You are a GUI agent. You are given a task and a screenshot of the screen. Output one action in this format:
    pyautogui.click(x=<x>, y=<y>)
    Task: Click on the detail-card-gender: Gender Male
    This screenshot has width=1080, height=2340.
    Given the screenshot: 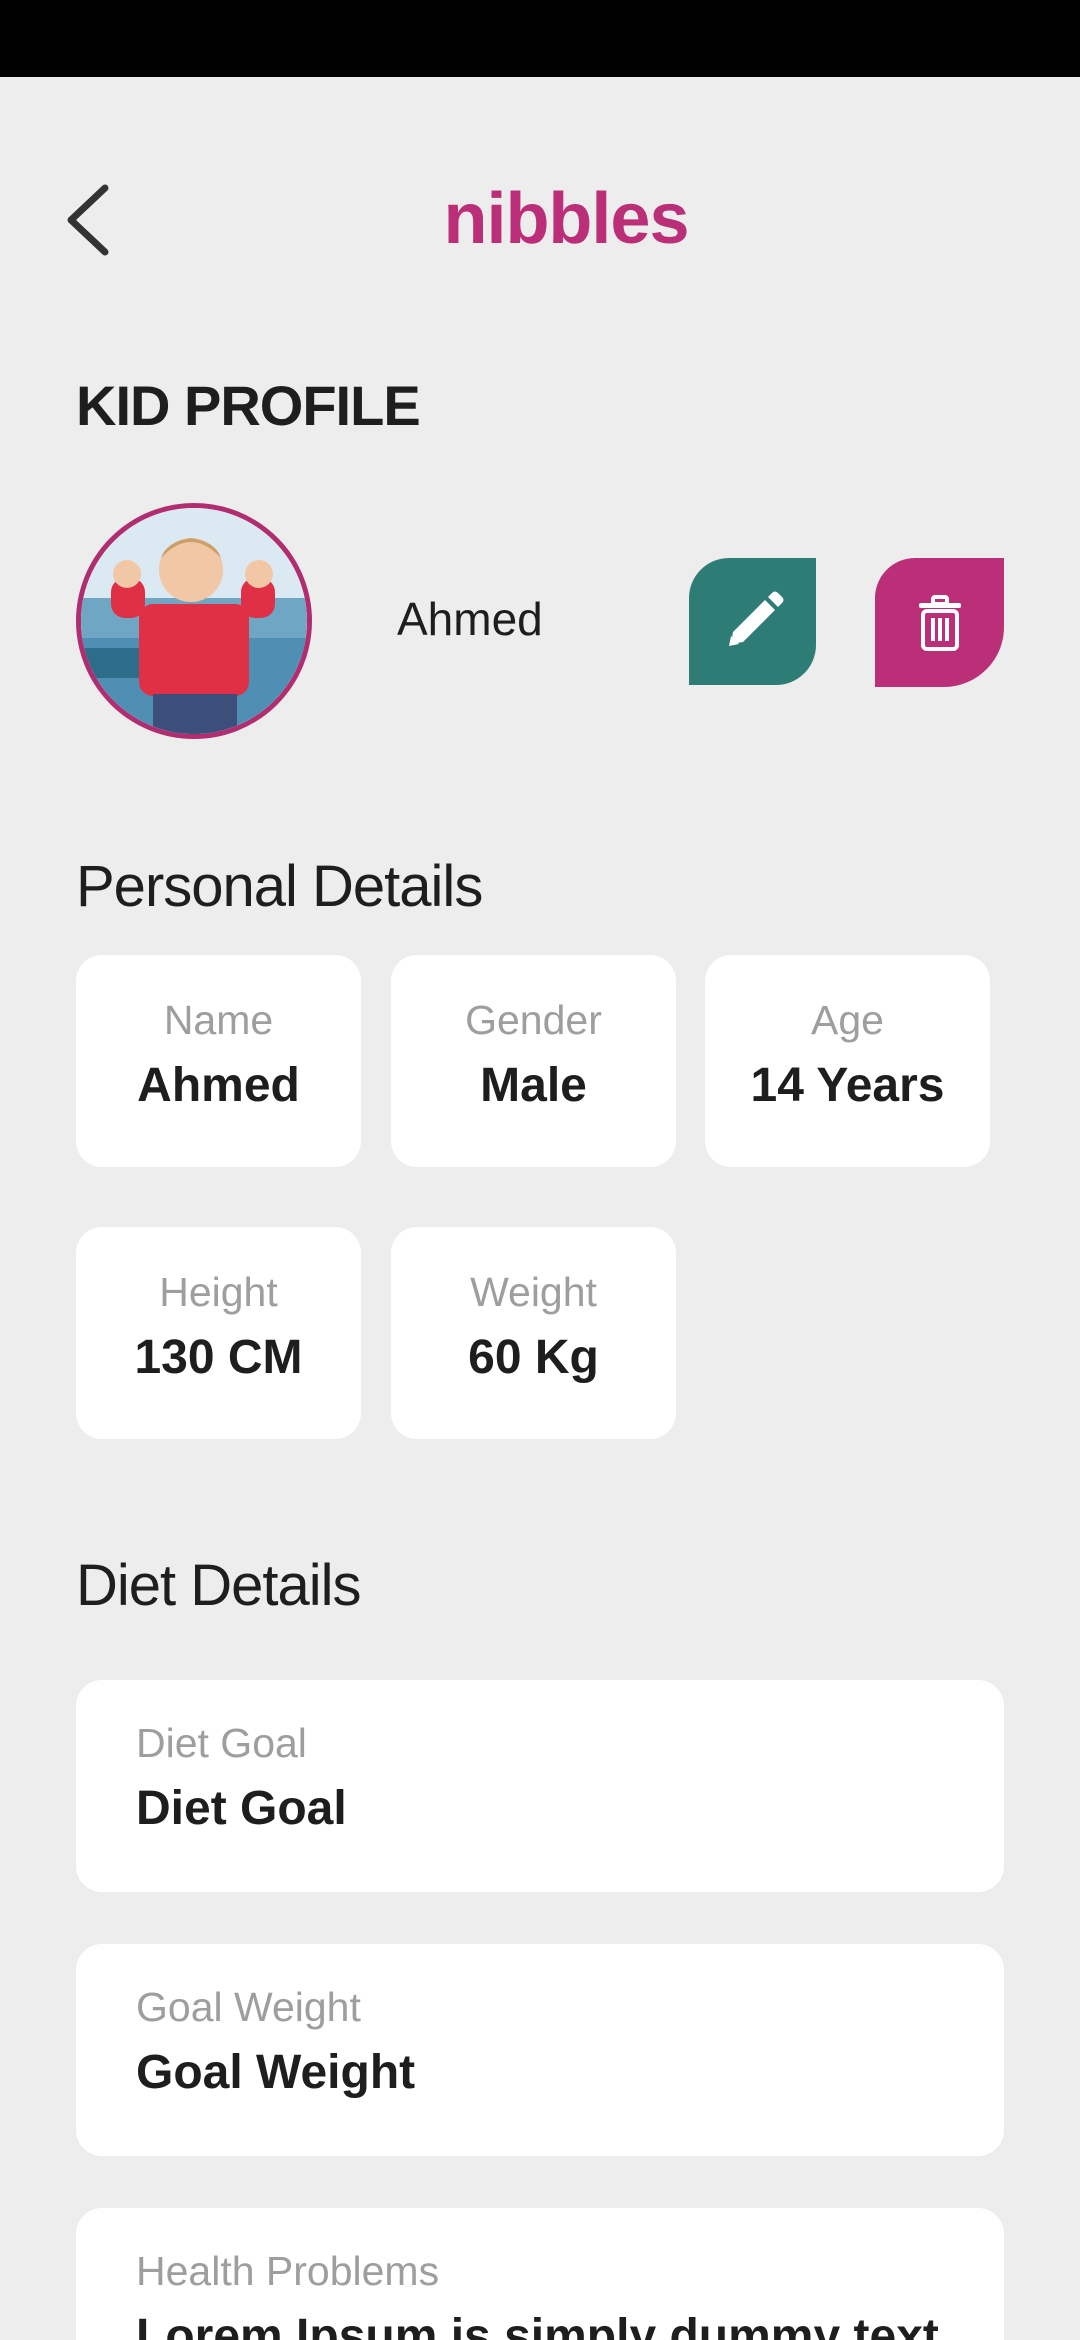 What is the action you would take?
    pyautogui.click(x=533, y=1061)
    